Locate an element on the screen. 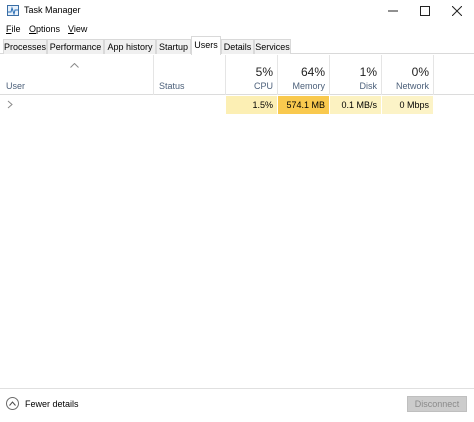  menu-options-label: ptions is located at coordinates (48, 29).